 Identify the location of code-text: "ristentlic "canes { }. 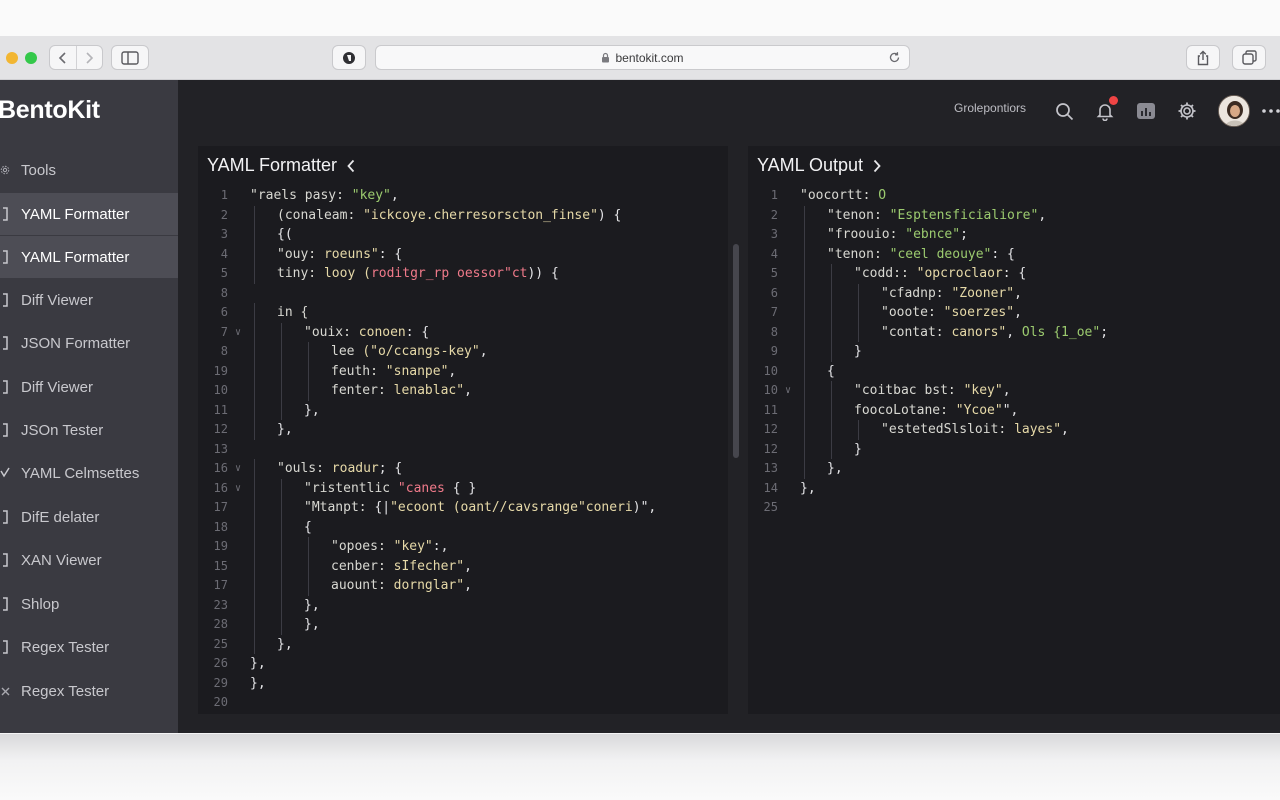
(390, 488).